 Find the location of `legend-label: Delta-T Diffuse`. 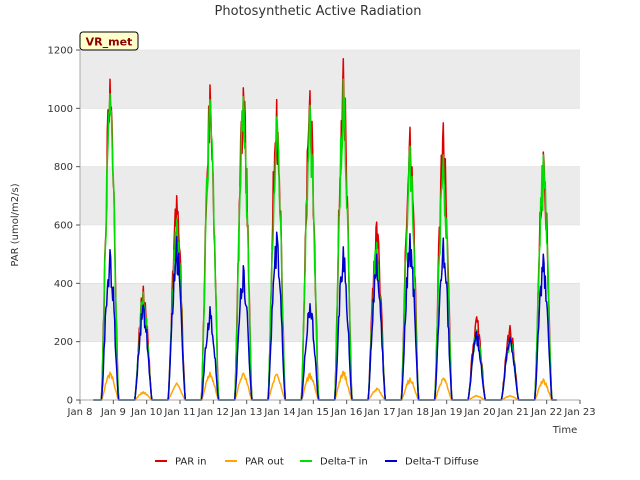

legend-label: Delta-T Diffuse is located at coordinates (442, 462).